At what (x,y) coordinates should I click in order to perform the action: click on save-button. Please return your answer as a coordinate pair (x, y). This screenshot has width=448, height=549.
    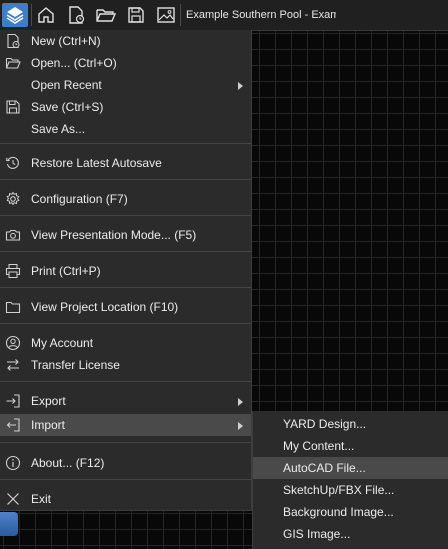
    Looking at the image, I should click on (136, 15).